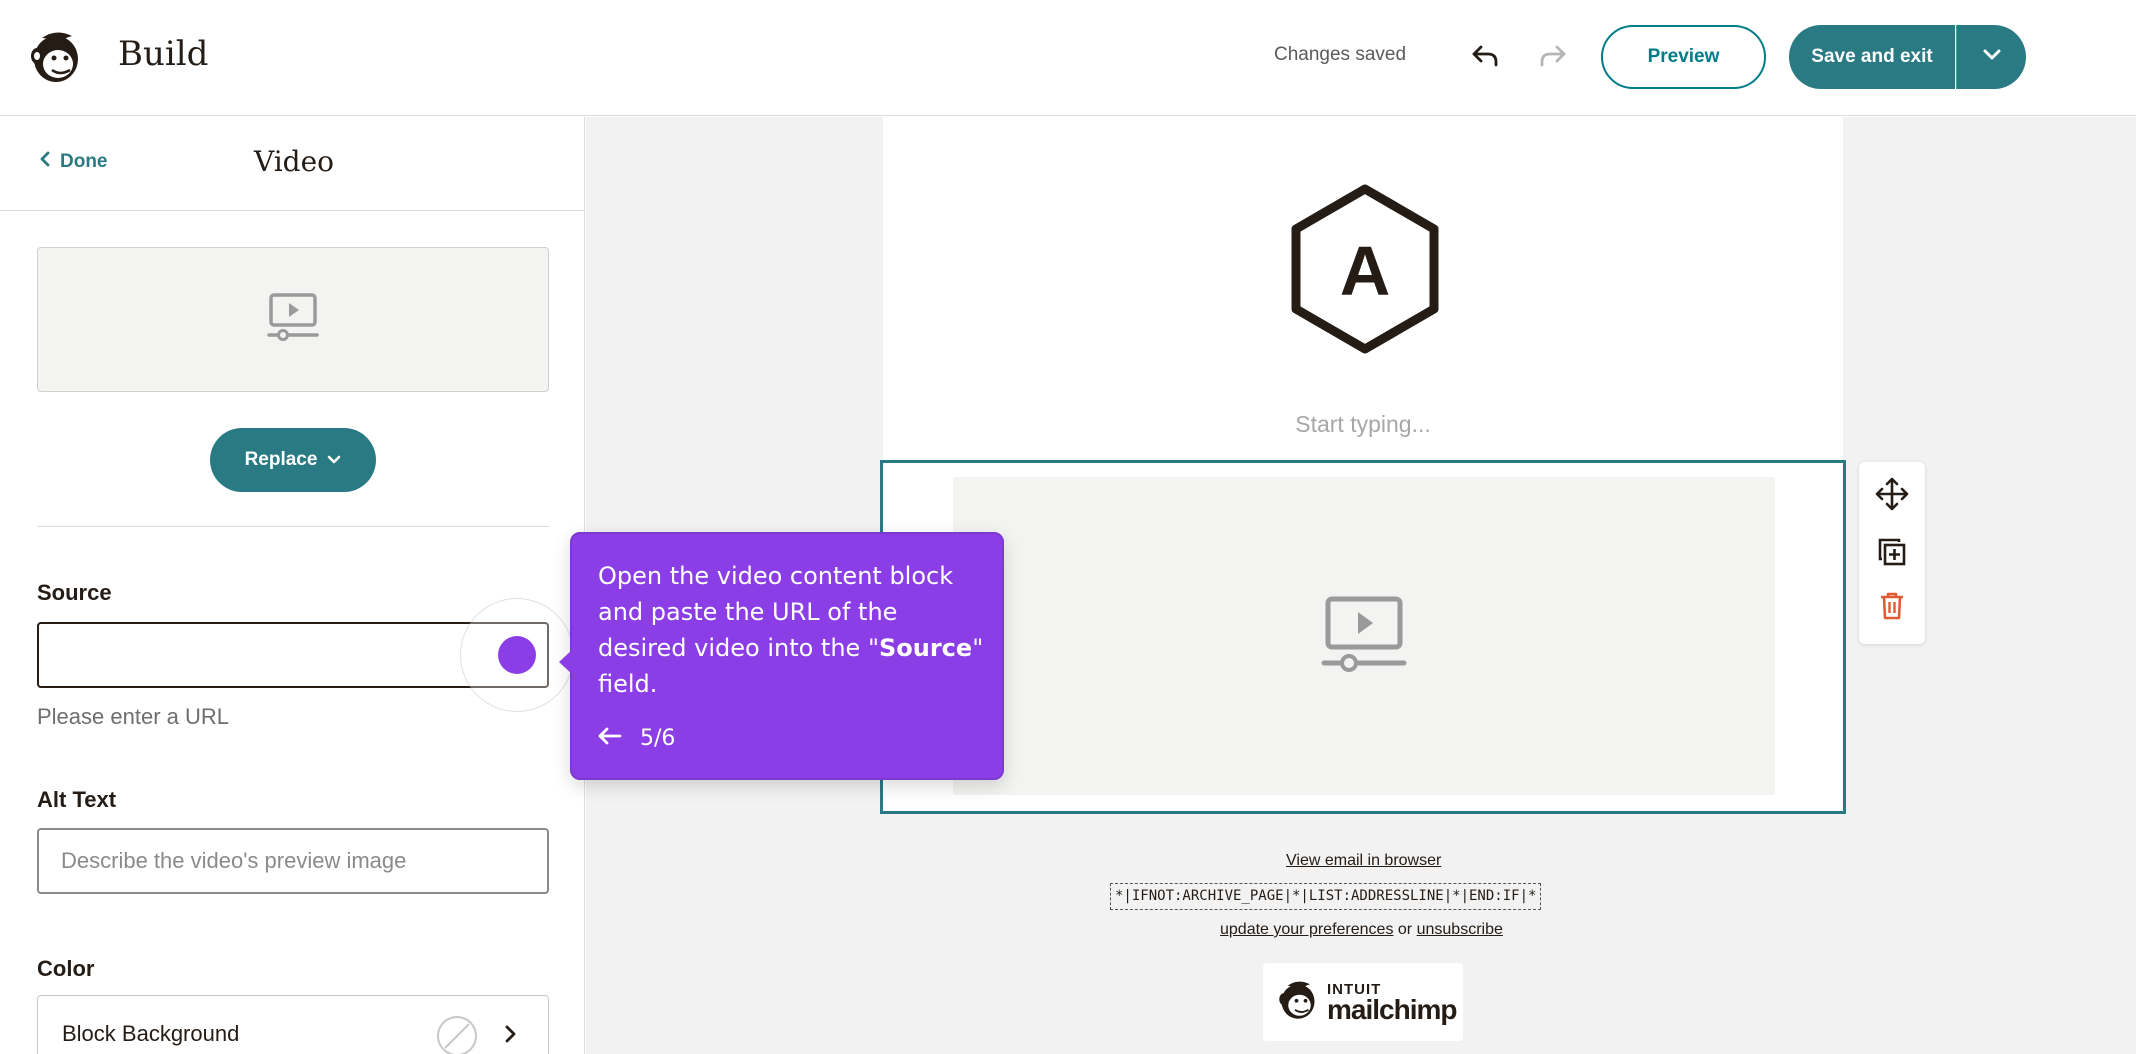 Image resolution: width=2136 pixels, height=1054 pixels. I want to click on mailchimp-freddie-icon, so click(1298, 1002).